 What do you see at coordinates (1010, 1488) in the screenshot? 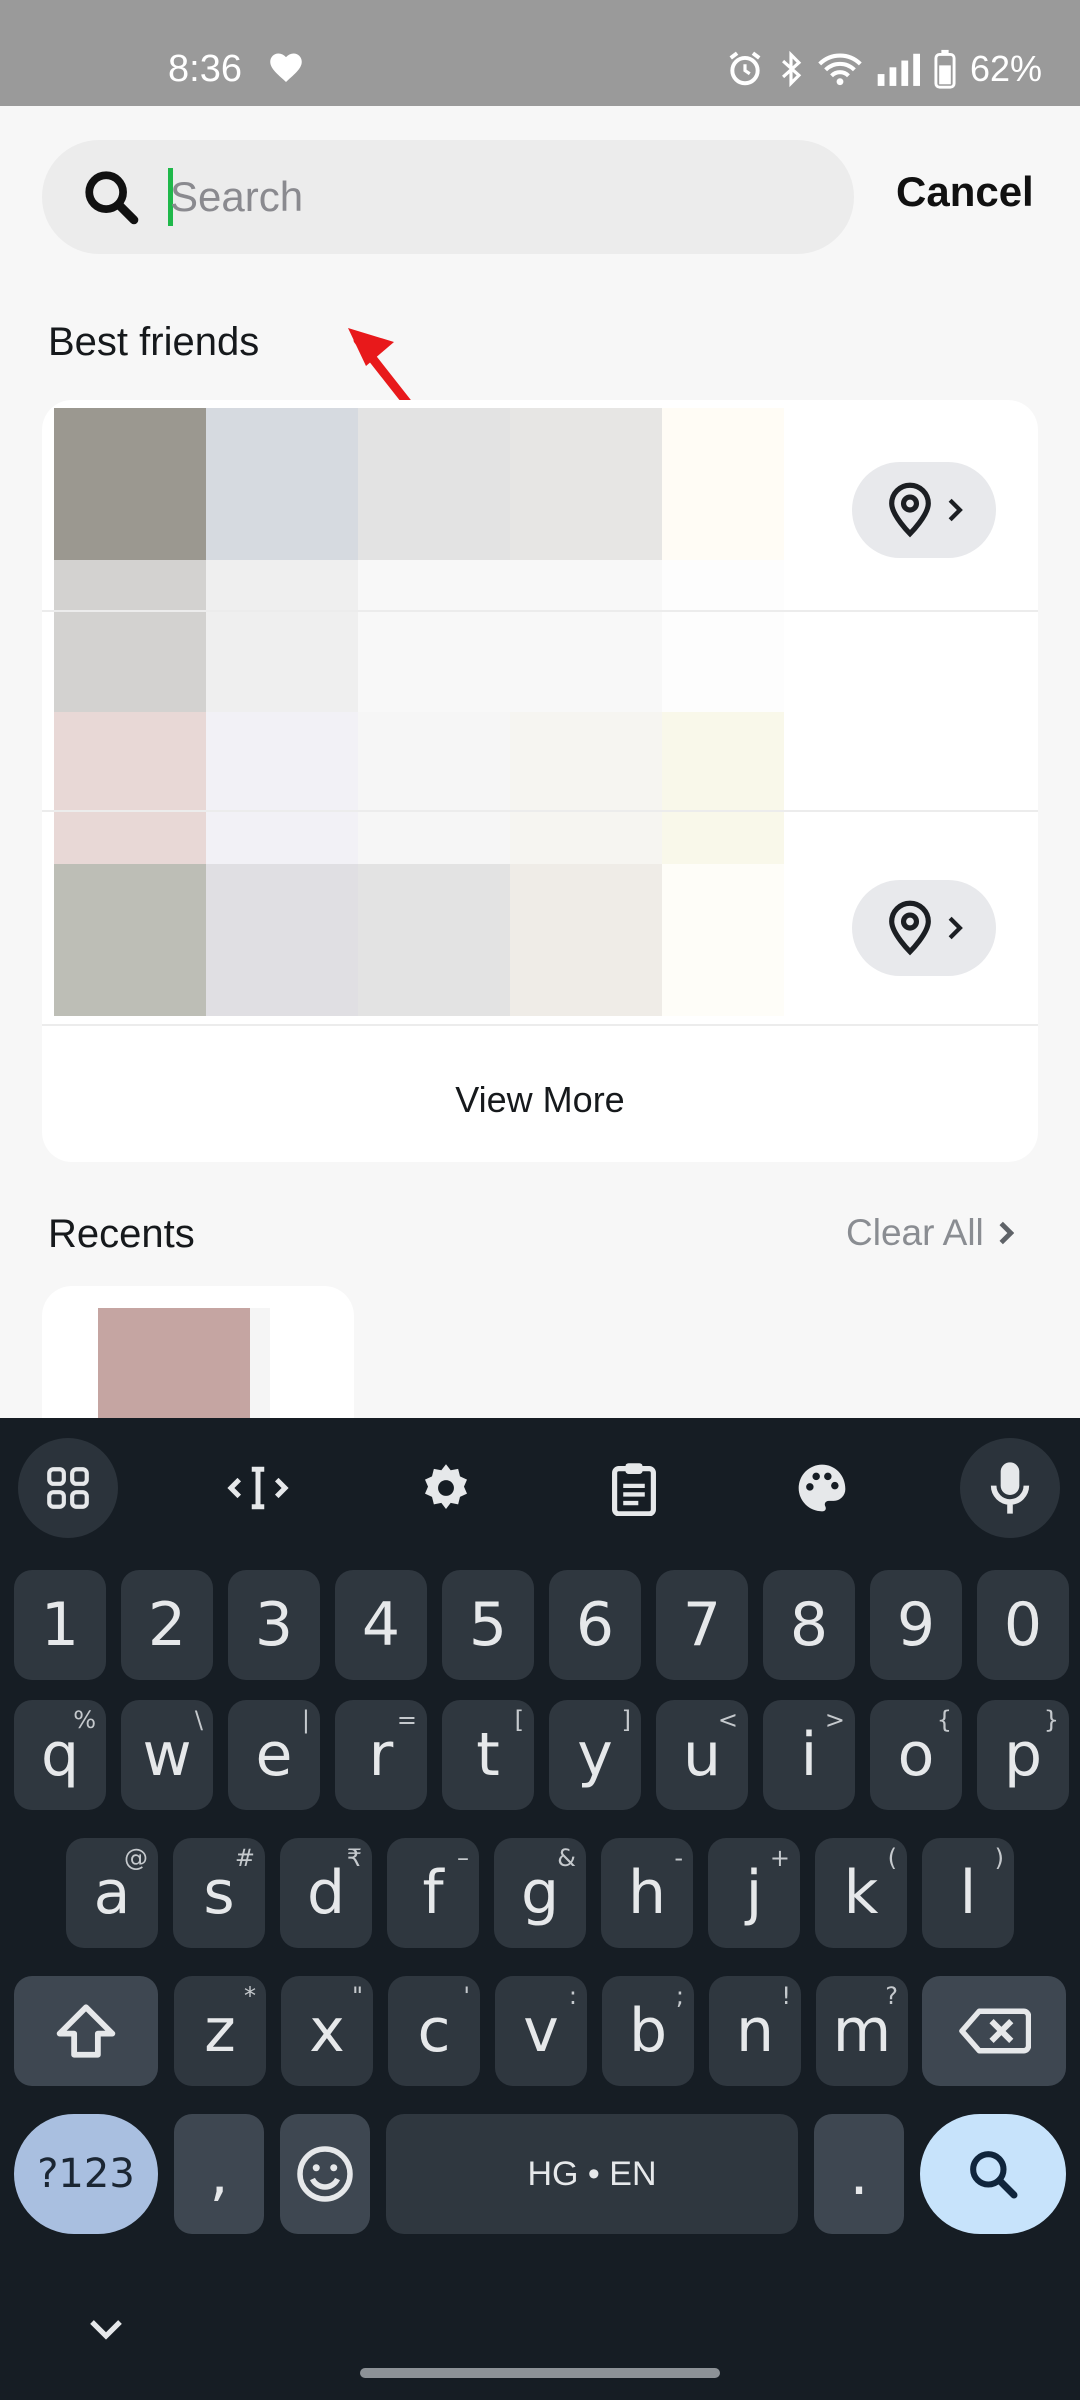
I see `microphone-button` at bounding box center [1010, 1488].